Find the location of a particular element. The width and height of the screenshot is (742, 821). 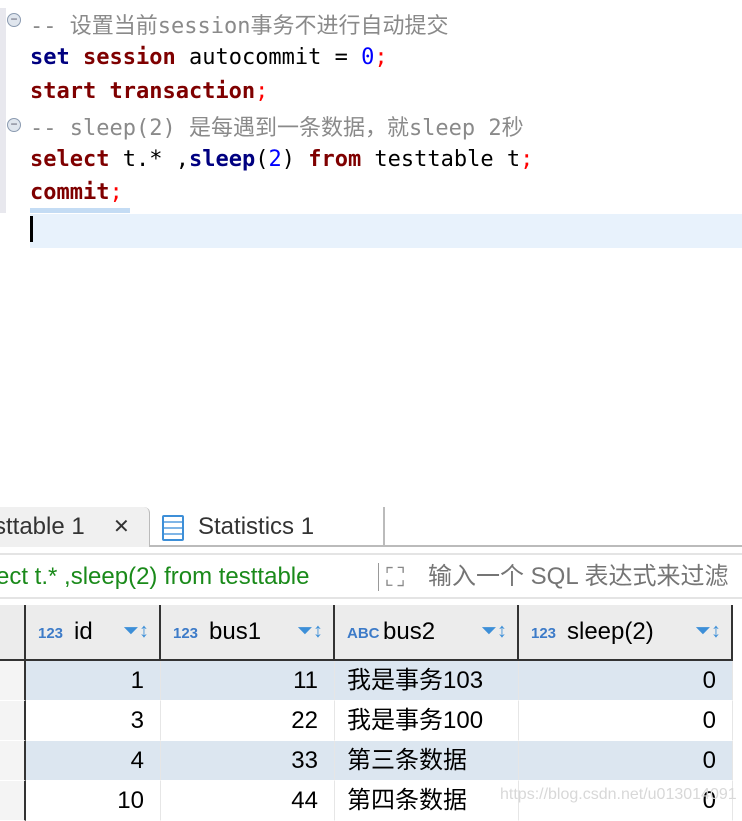

filter-input is located at coordinates (585, 577).